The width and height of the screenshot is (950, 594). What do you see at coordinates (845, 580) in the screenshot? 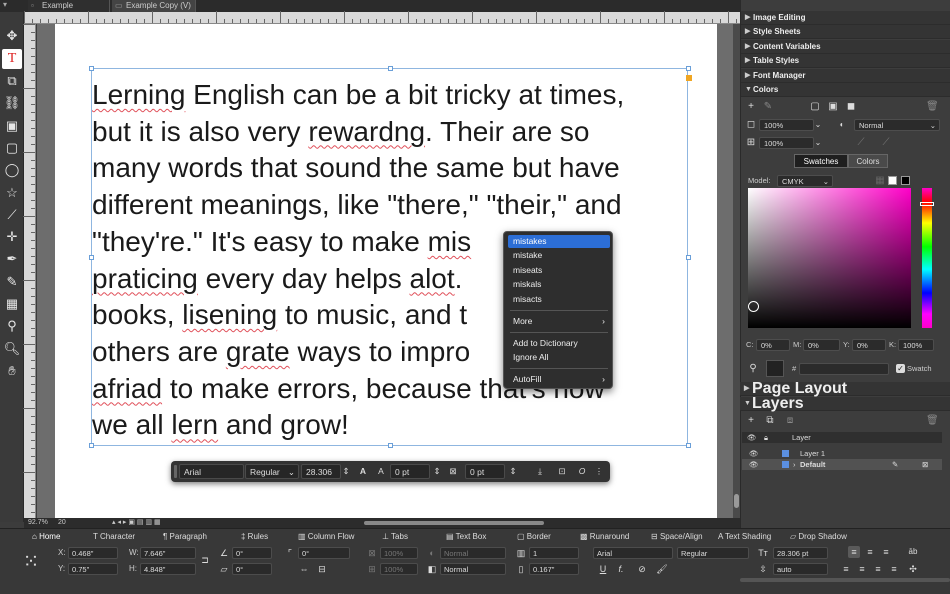
I see `panel-scrollbar` at bounding box center [845, 580].